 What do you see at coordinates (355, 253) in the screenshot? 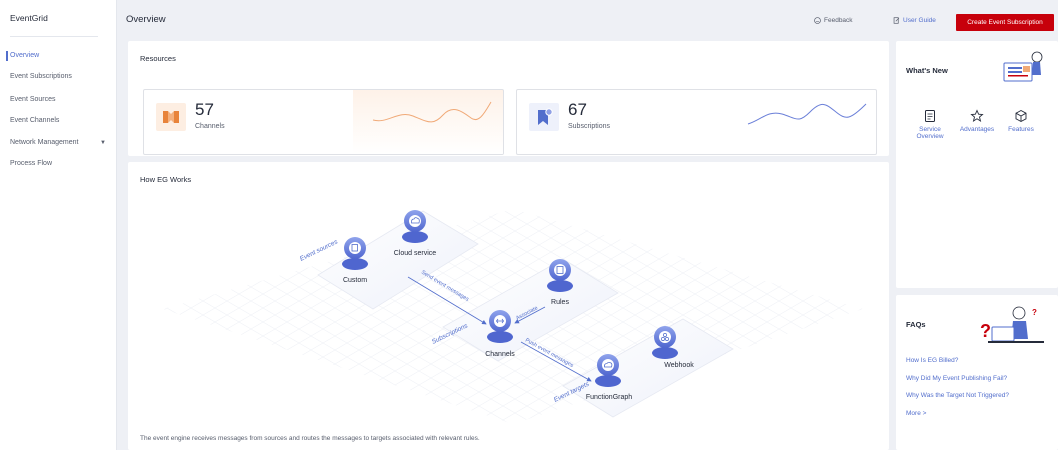
I see `custom-node` at bounding box center [355, 253].